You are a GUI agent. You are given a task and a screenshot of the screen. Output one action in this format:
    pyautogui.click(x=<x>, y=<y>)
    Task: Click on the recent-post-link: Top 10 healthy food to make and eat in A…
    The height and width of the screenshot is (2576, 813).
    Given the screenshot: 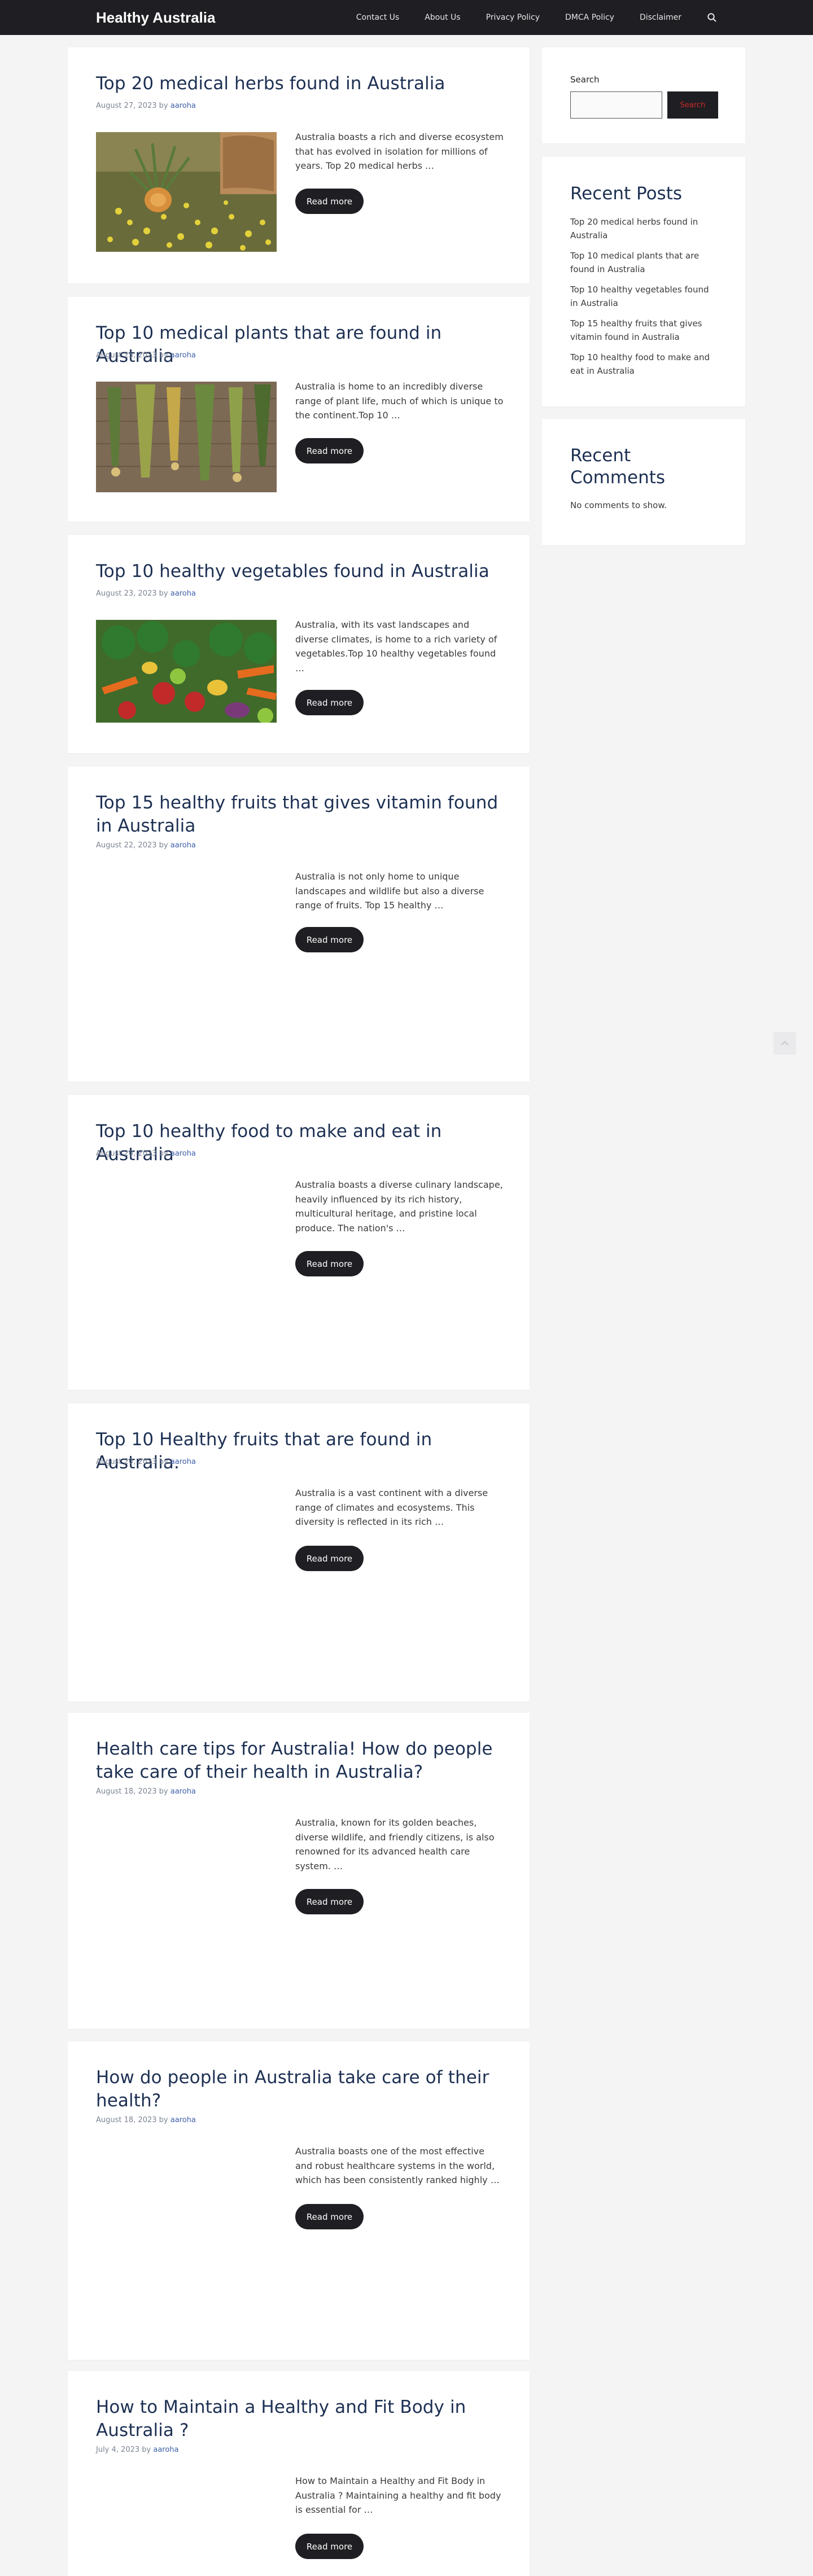 What is the action you would take?
    pyautogui.click(x=643, y=364)
    